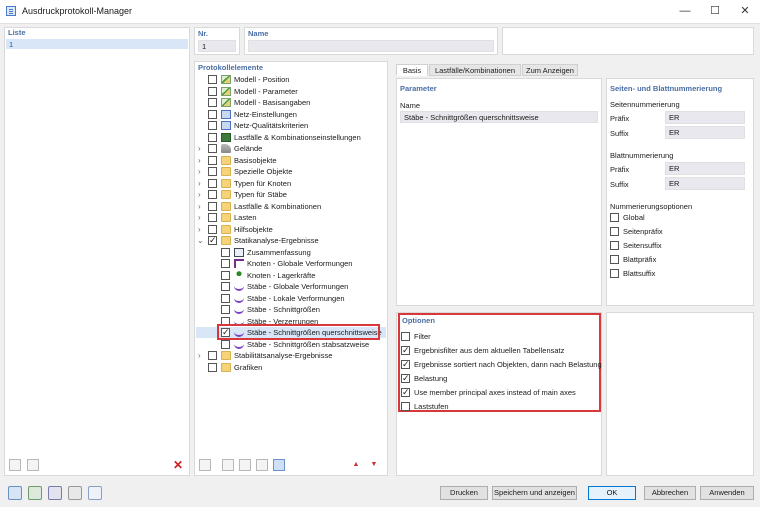 Image resolution: width=760 pixels, height=507 pixels. What do you see at coordinates (200, 240) in the screenshot?
I see `chevron-down-icon: ⌄` at bounding box center [200, 240].